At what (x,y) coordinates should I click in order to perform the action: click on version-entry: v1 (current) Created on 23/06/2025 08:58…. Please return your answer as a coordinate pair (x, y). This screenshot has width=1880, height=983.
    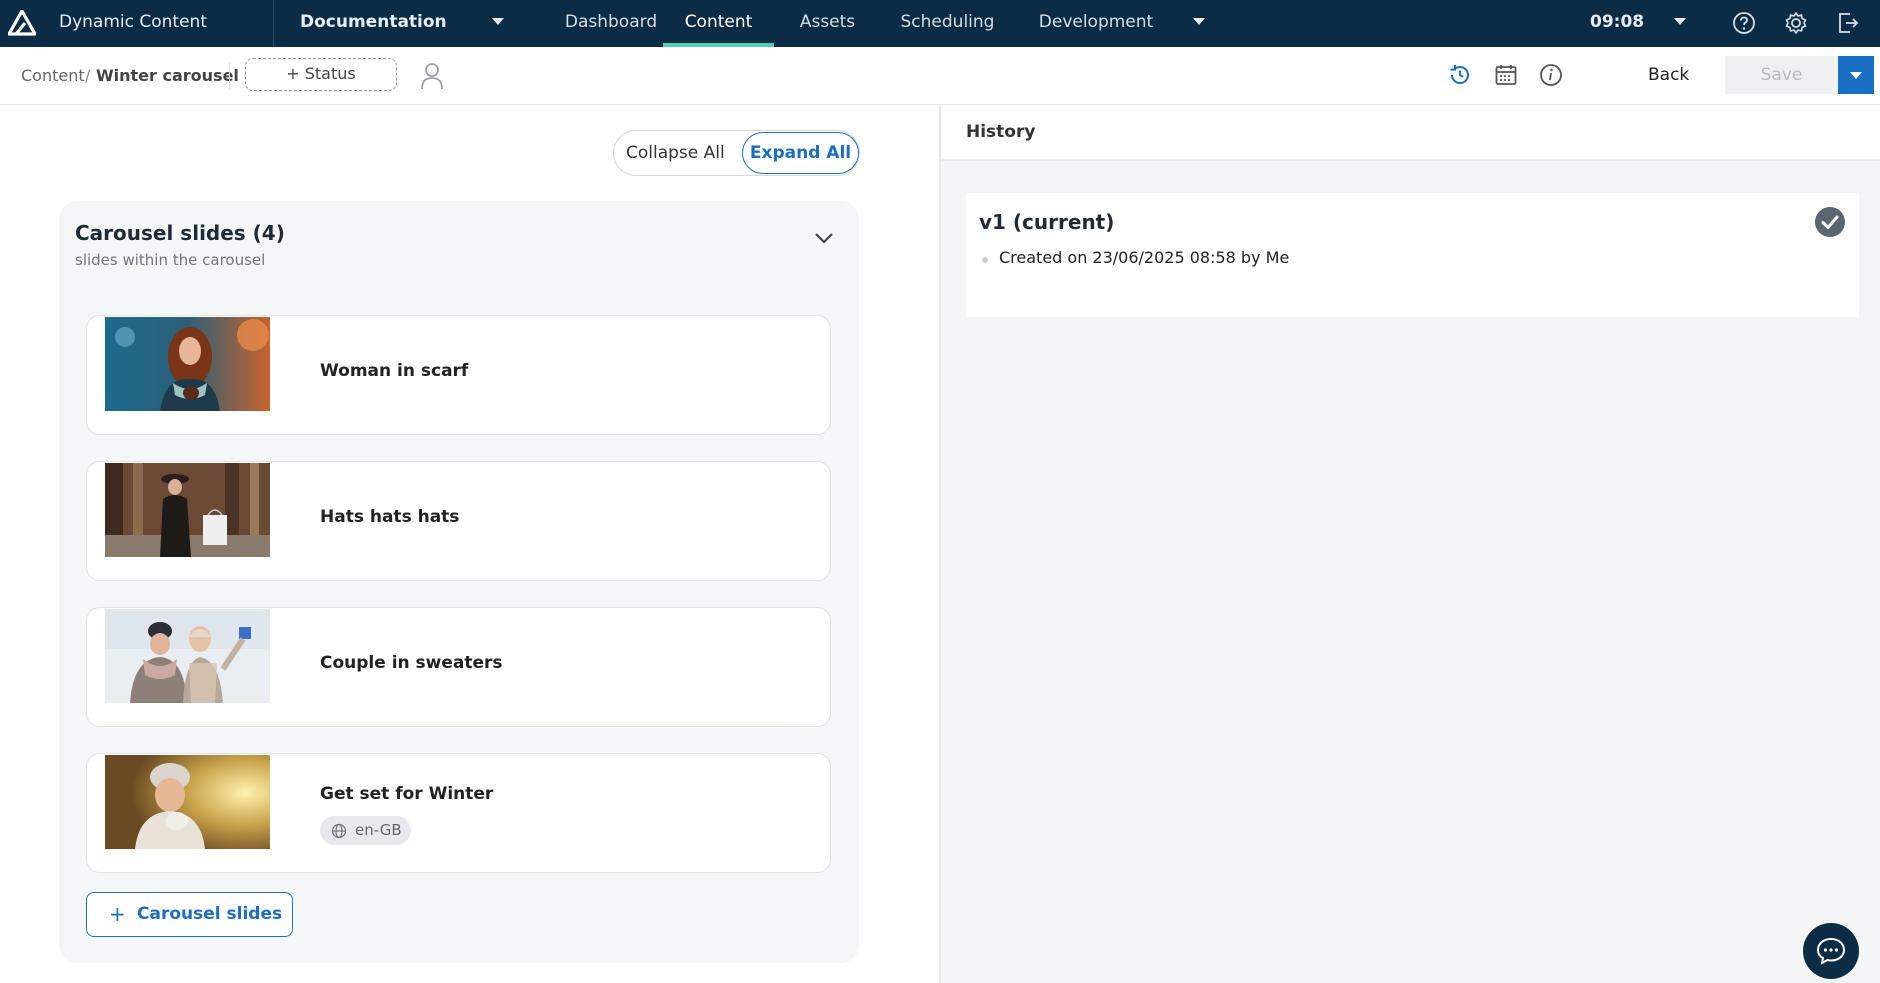
    Looking at the image, I should click on (1412, 255).